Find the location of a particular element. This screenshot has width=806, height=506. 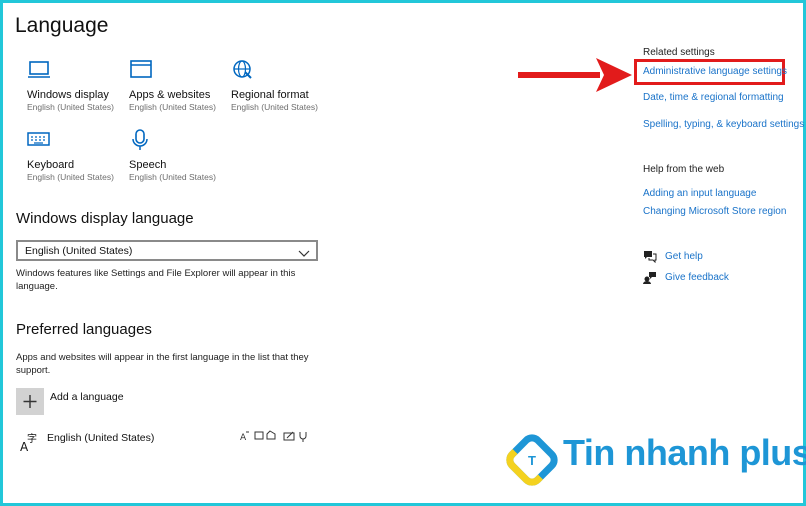

tile-windows-display: Windows display English (United States) is located at coordinates (77, 86).